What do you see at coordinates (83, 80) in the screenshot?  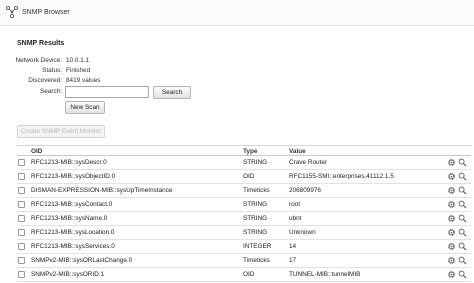 I see `discovered-value: 8419 values` at bounding box center [83, 80].